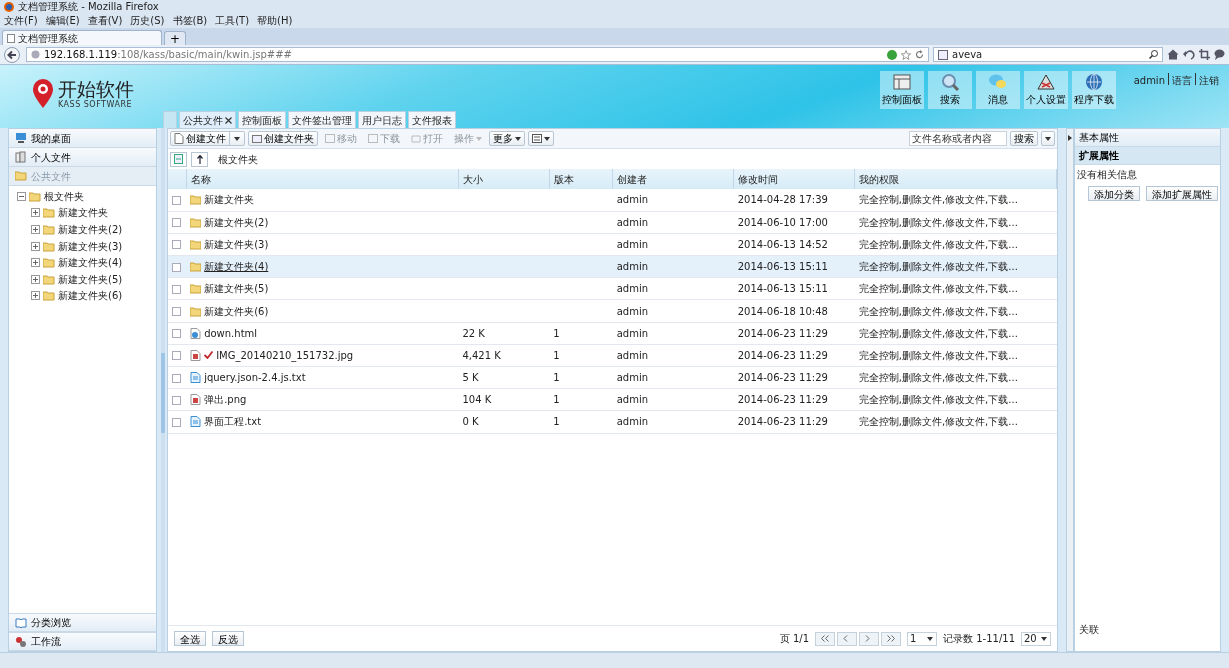  Describe the element at coordinates (1180, 79) in the screenshot. I see `user-link: 语言` at that location.